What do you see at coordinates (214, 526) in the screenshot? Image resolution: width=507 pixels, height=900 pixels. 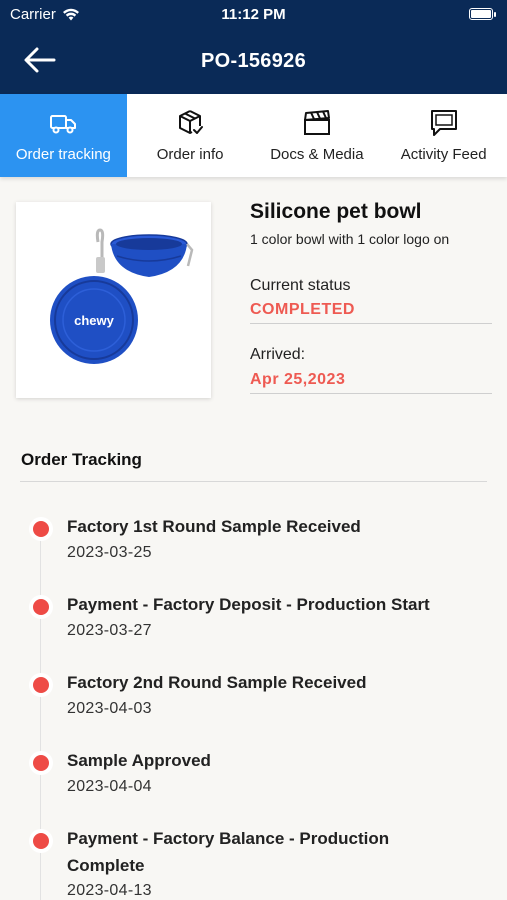 I see `event-title: Factory 1st Round Sample Received` at bounding box center [214, 526].